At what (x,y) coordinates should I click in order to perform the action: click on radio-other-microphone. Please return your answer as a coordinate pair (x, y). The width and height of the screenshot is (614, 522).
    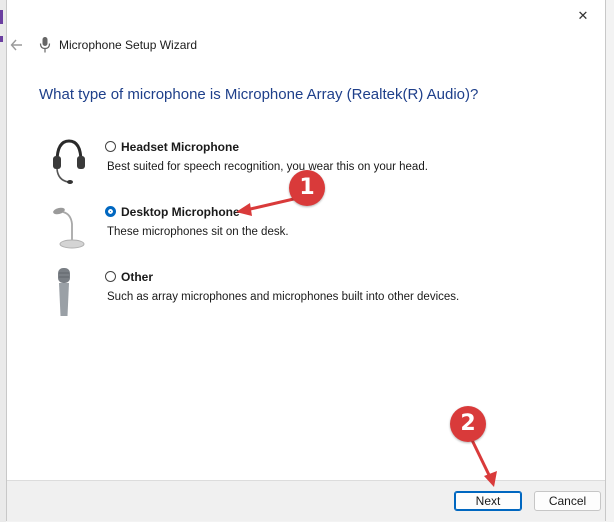
    Looking at the image, I should click on (110, 276).